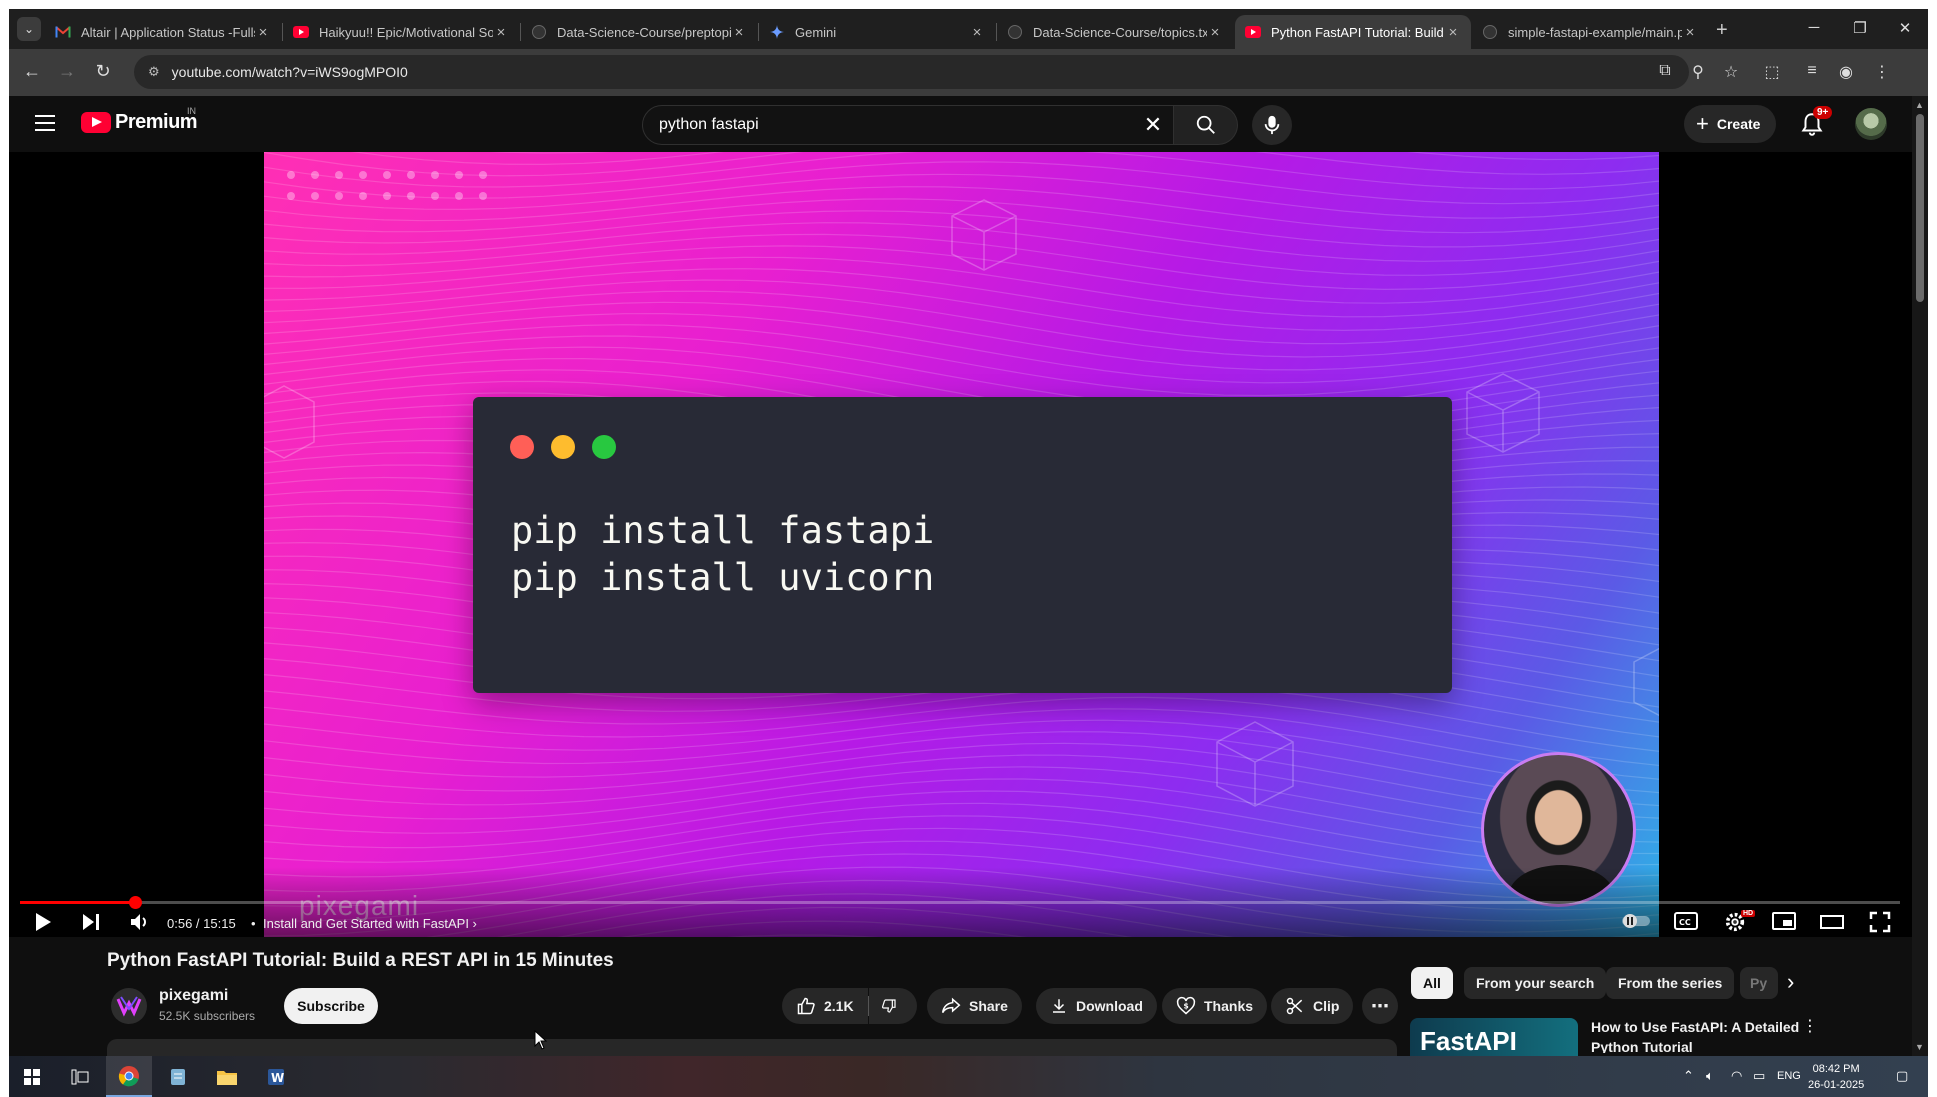  What do you see at coordinates (331, 1006) in the screenshot?
I see `subscribe-button: Subscribe` at bounding box center [331, 1006].